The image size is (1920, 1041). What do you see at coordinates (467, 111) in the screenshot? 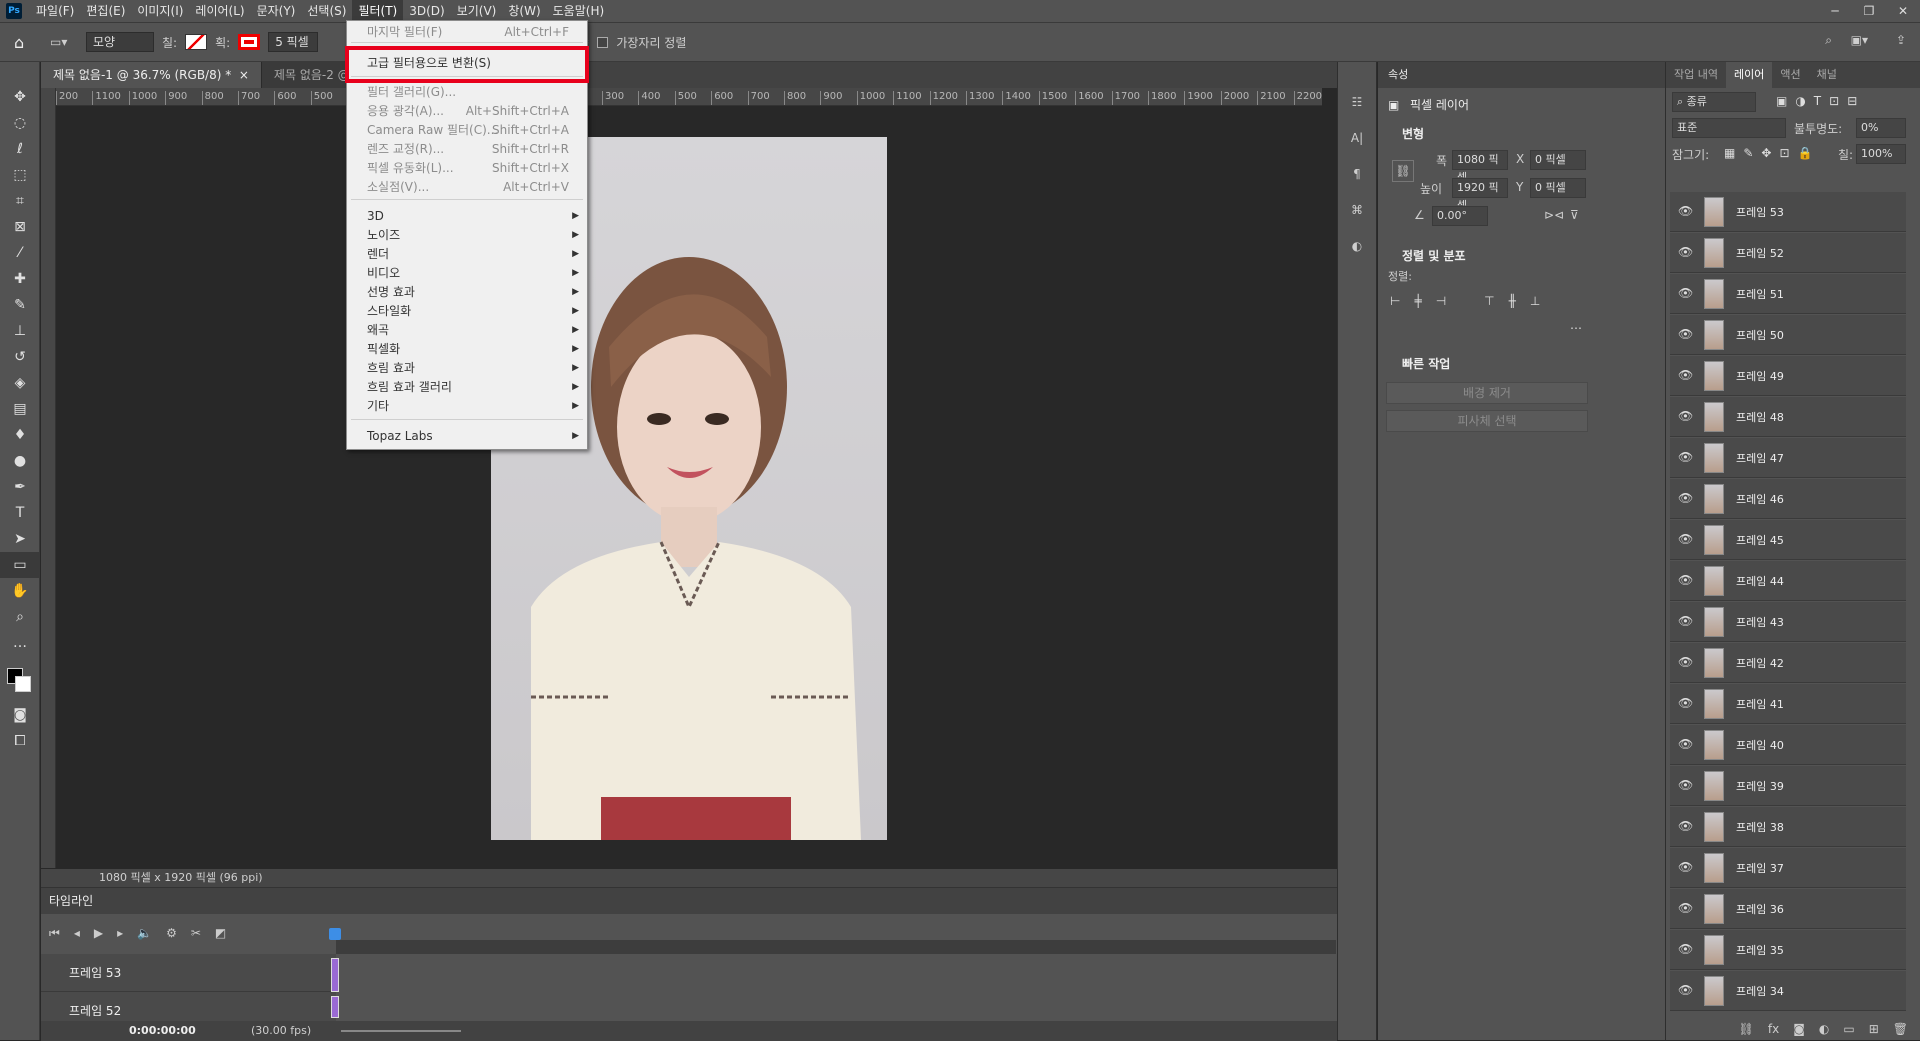
I see `filter-menu-item: 응용 광각(A)... Alt+Shift+Ctrl+A` at bounding box center [467, 111].